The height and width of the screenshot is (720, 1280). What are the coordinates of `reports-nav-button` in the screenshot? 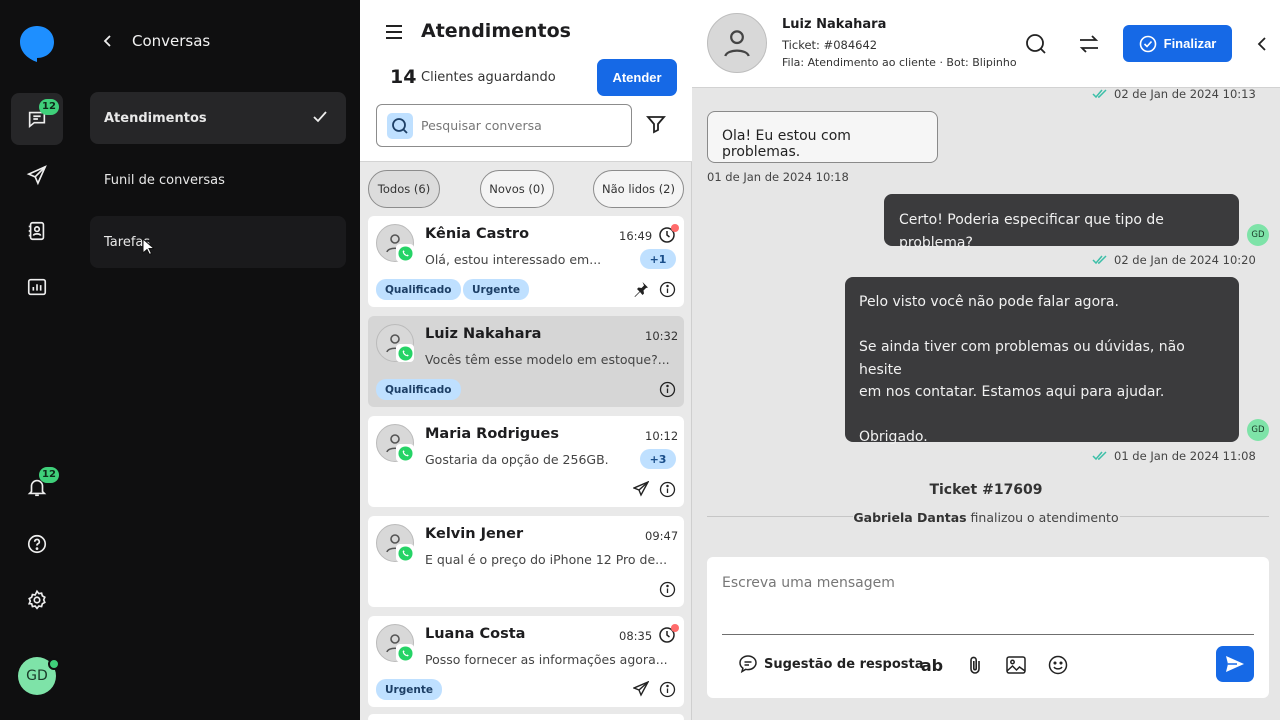 It's located at (37, 287).